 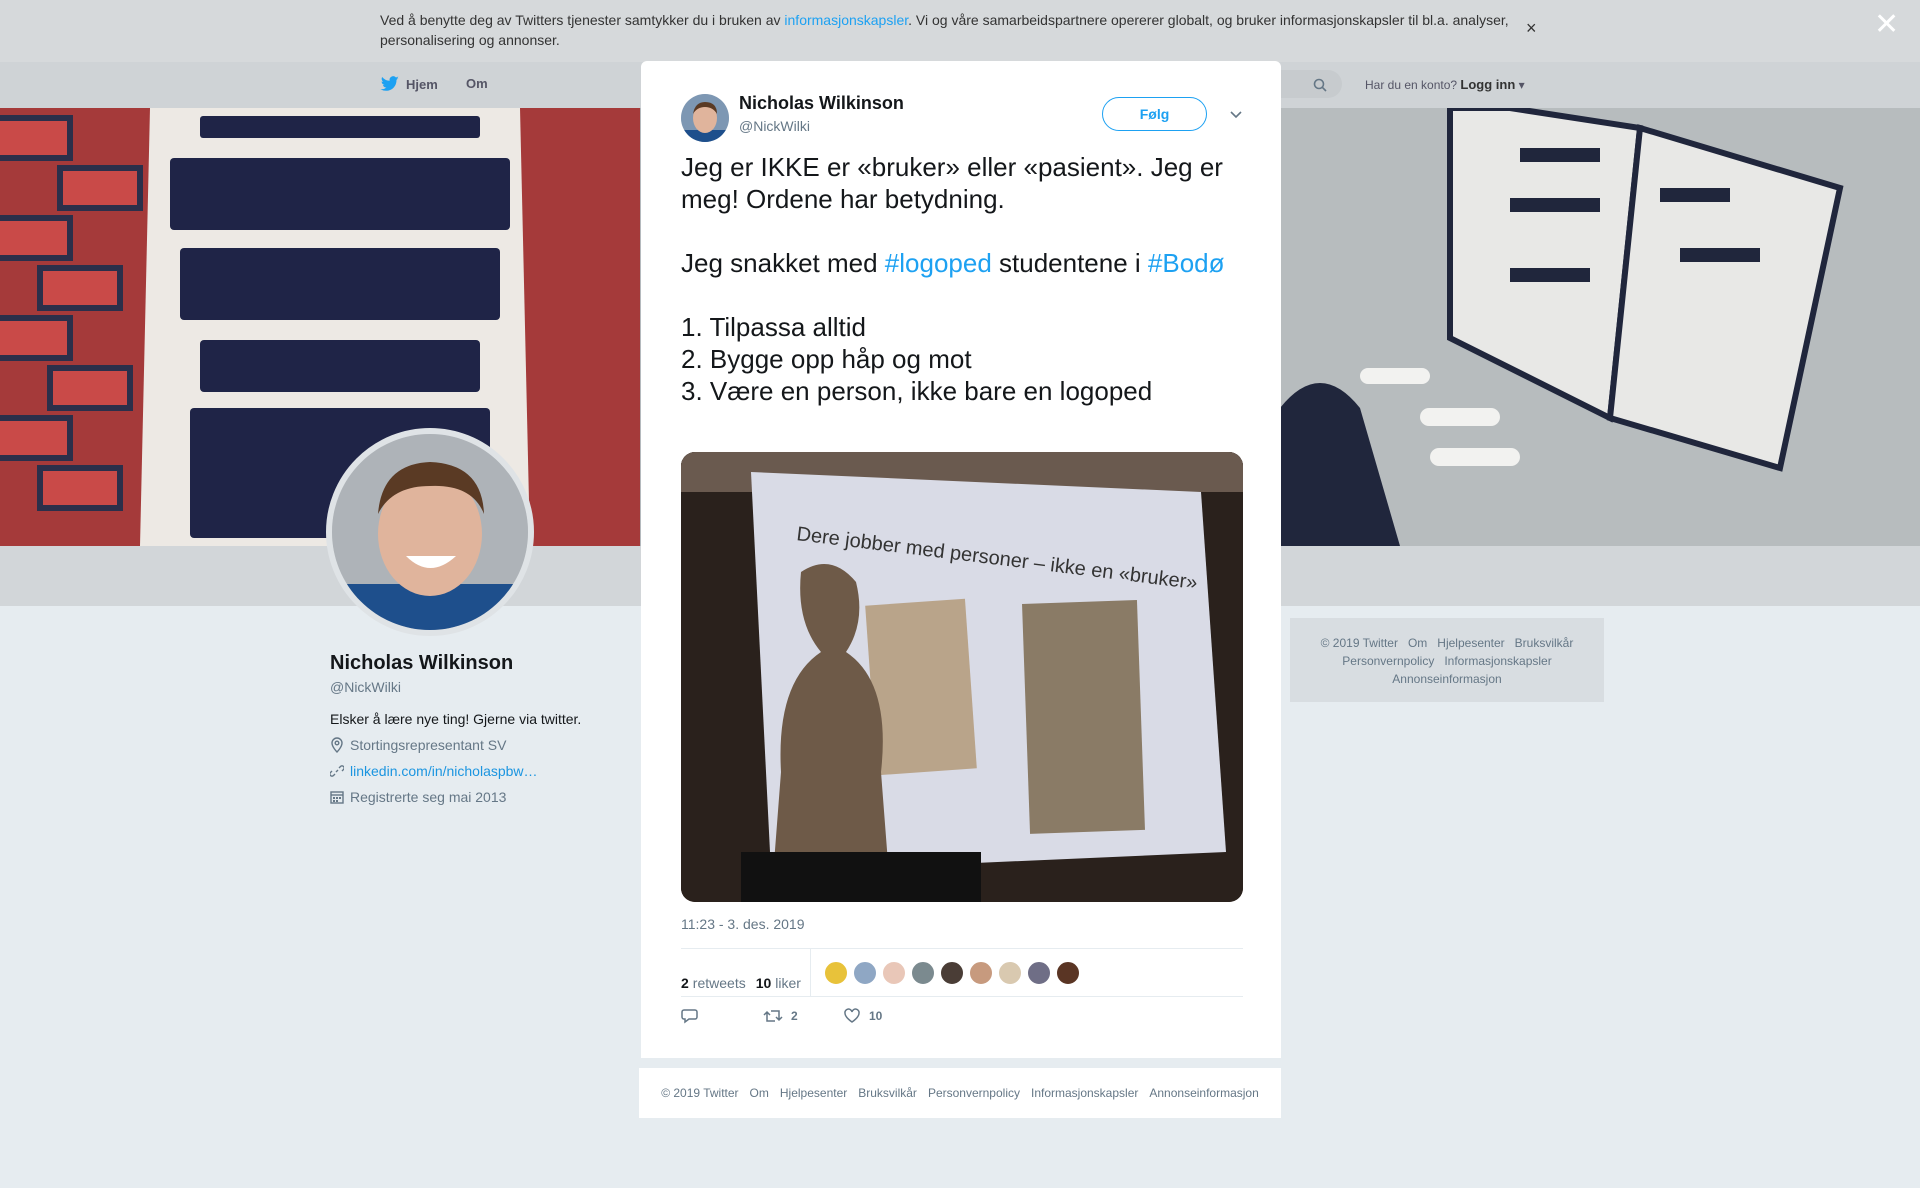 I want to click on profile-joined: Registrerte seg mai 2013, so click(x=480, y=797).